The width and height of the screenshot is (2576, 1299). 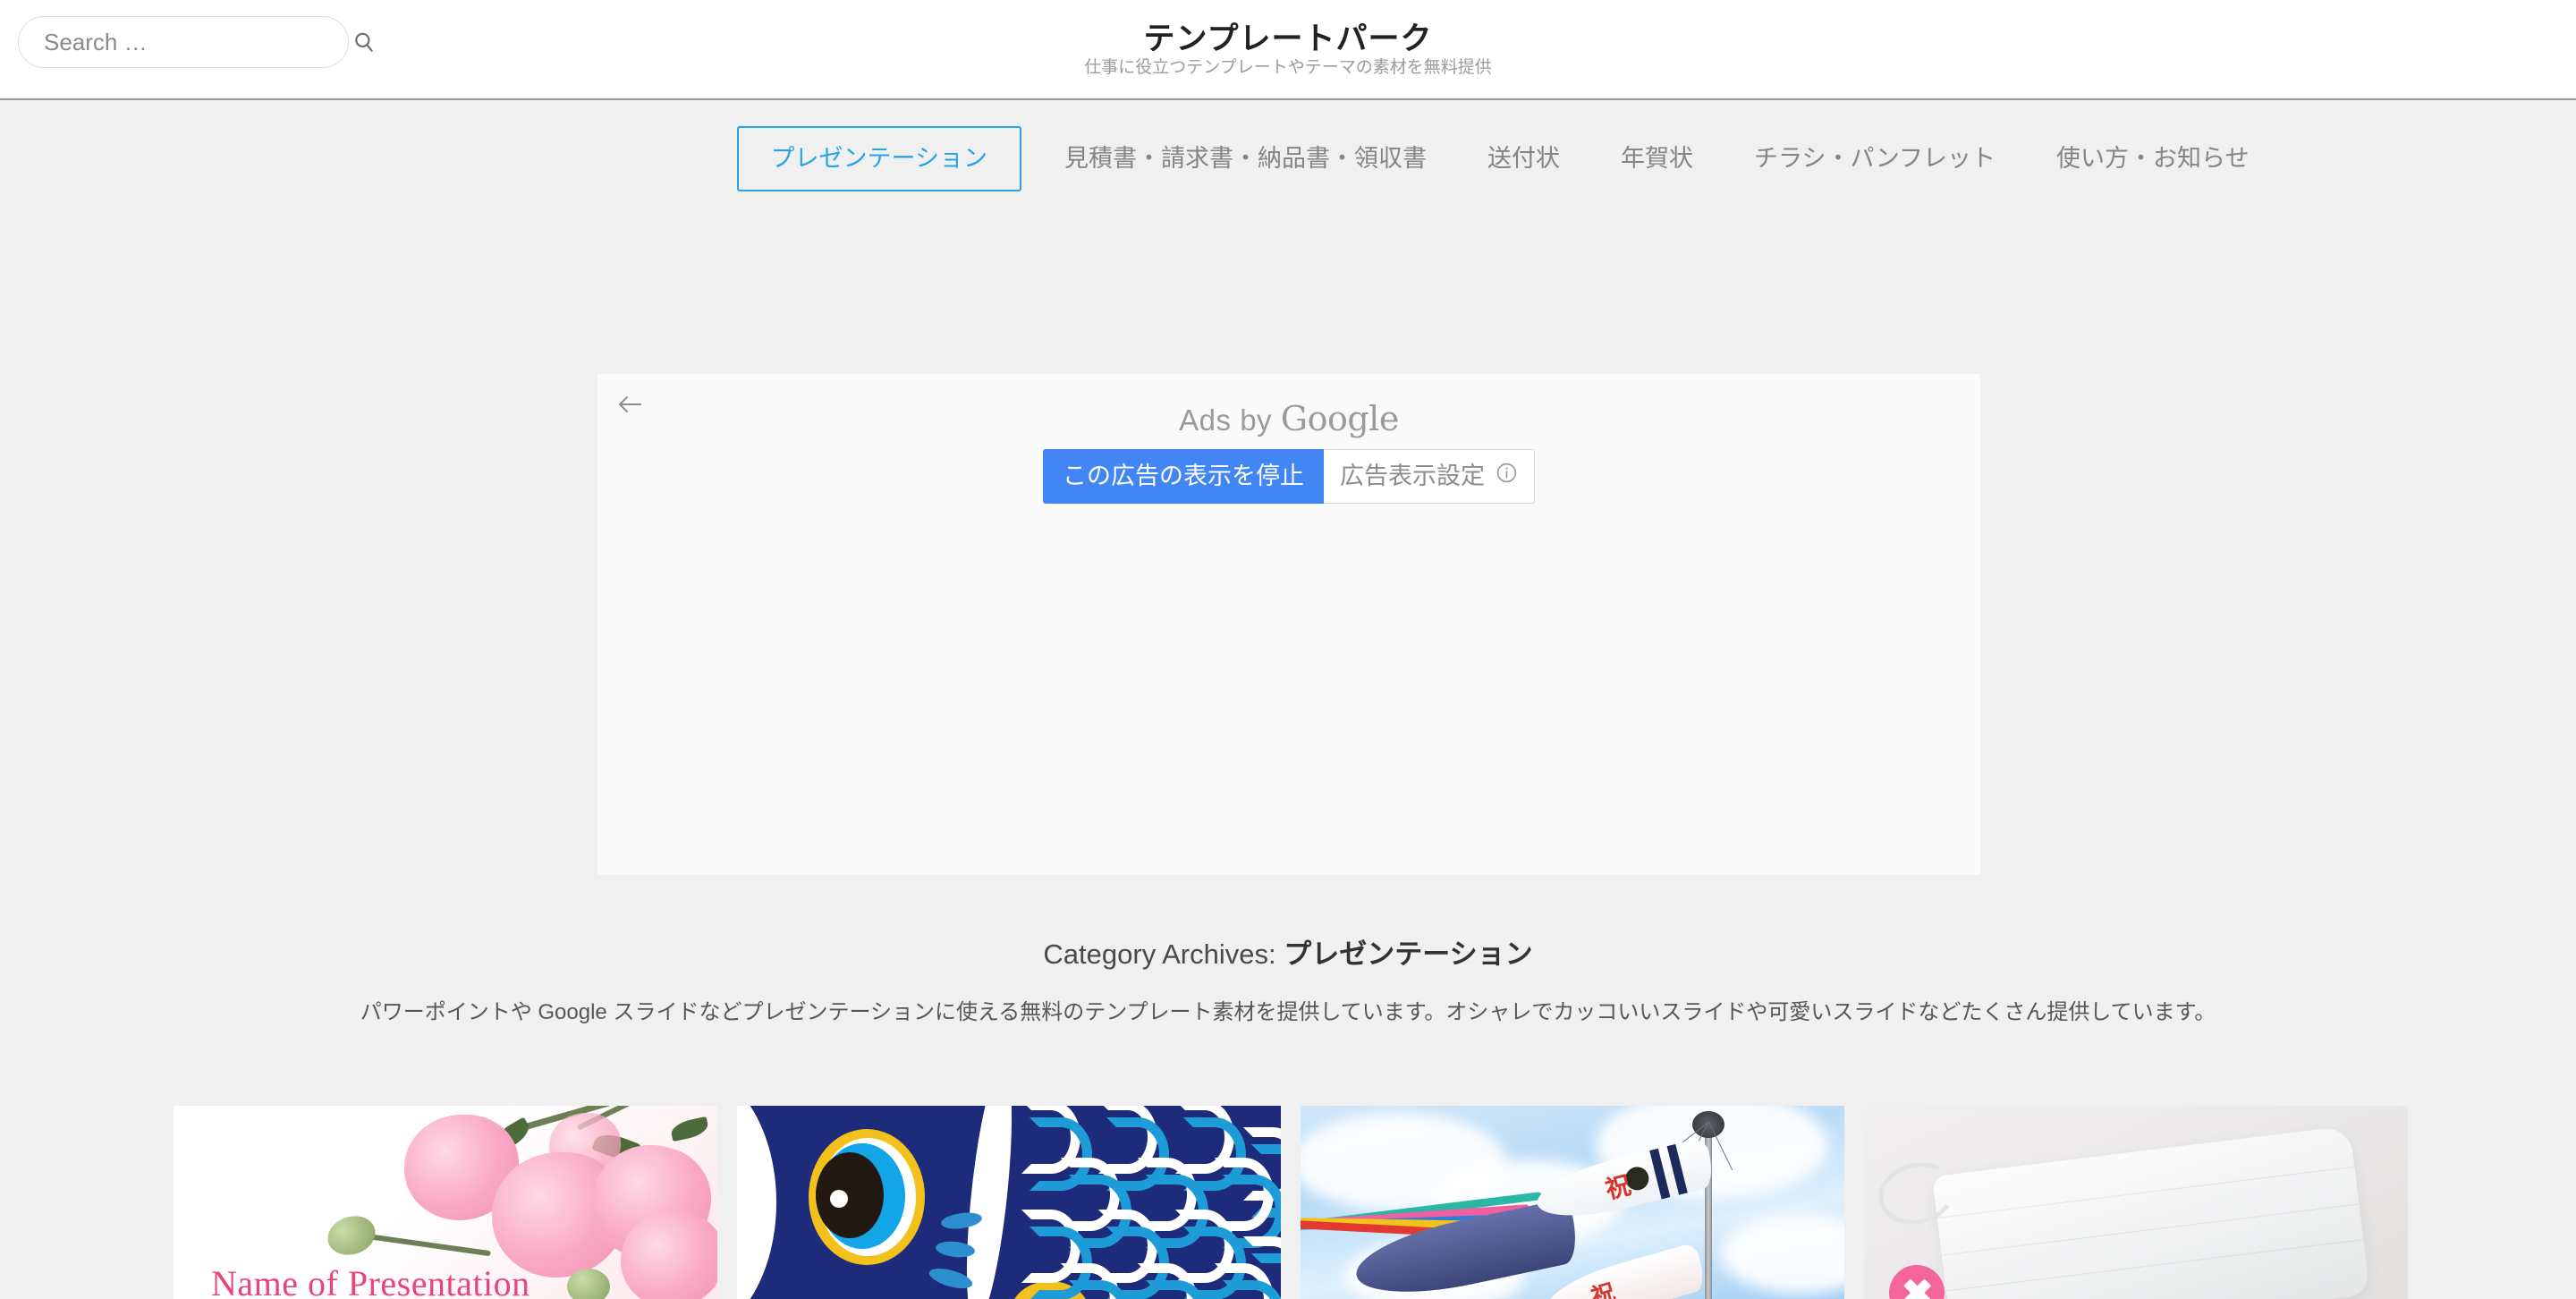 I want to click on search-icon, so click(x=364, y=42).